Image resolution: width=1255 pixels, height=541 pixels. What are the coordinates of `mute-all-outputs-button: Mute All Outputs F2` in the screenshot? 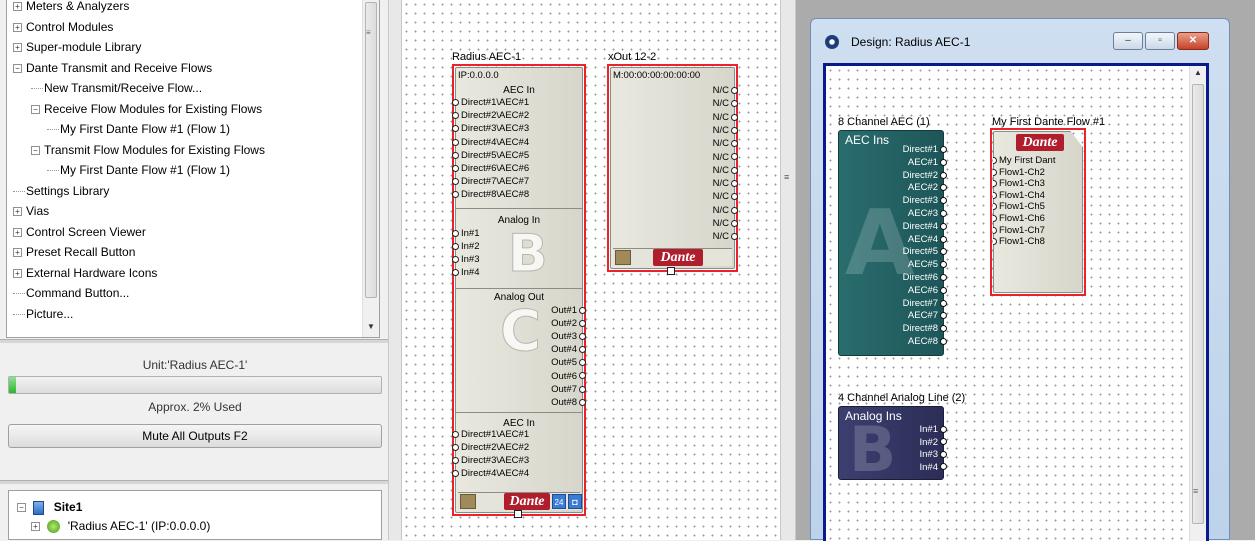 It's located at (195, 436).